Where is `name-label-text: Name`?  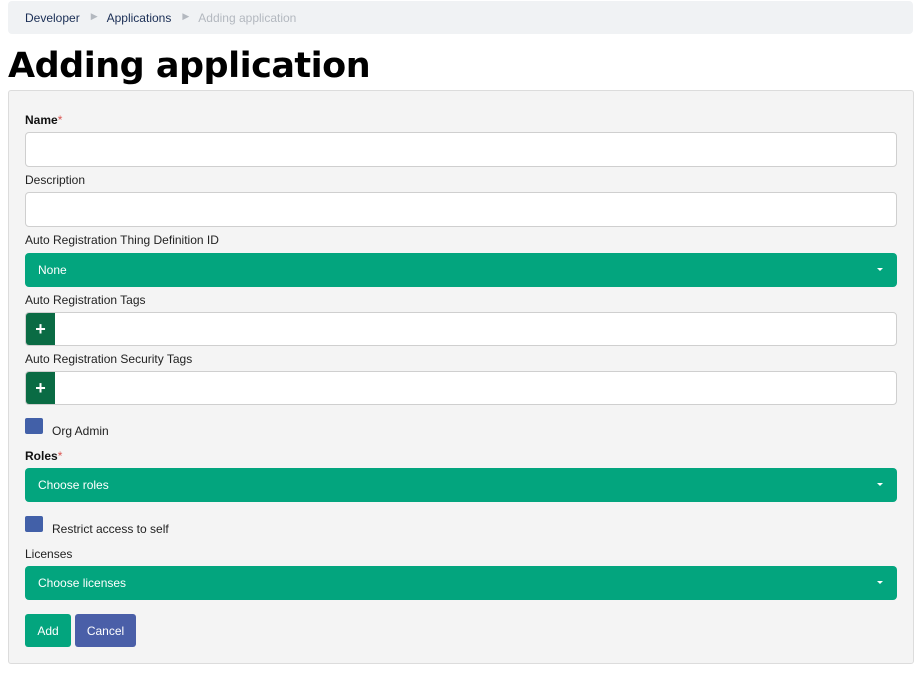 name-label-text: Name is located at coordinates (41, 120).